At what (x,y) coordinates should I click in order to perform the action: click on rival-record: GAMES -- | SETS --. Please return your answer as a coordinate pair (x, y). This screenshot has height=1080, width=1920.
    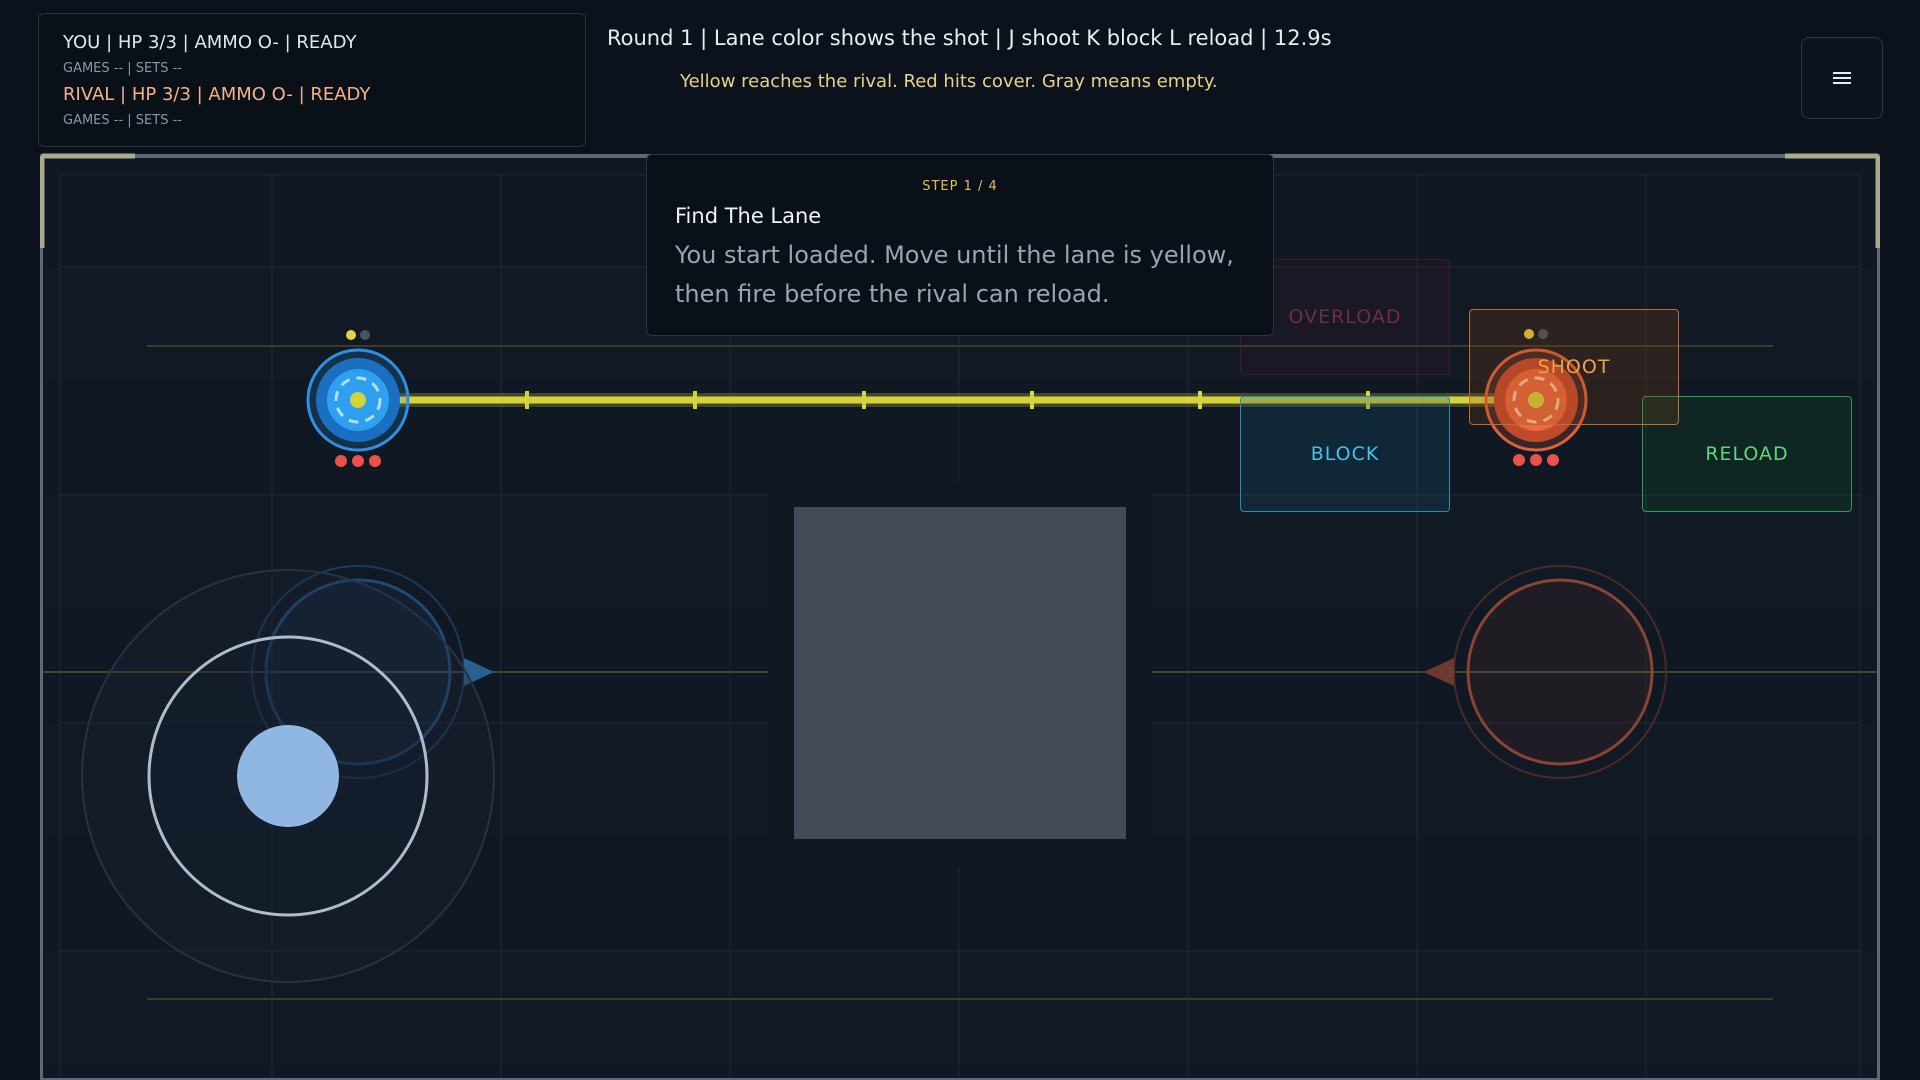
    Looking at the image, I should click on (122, 120).